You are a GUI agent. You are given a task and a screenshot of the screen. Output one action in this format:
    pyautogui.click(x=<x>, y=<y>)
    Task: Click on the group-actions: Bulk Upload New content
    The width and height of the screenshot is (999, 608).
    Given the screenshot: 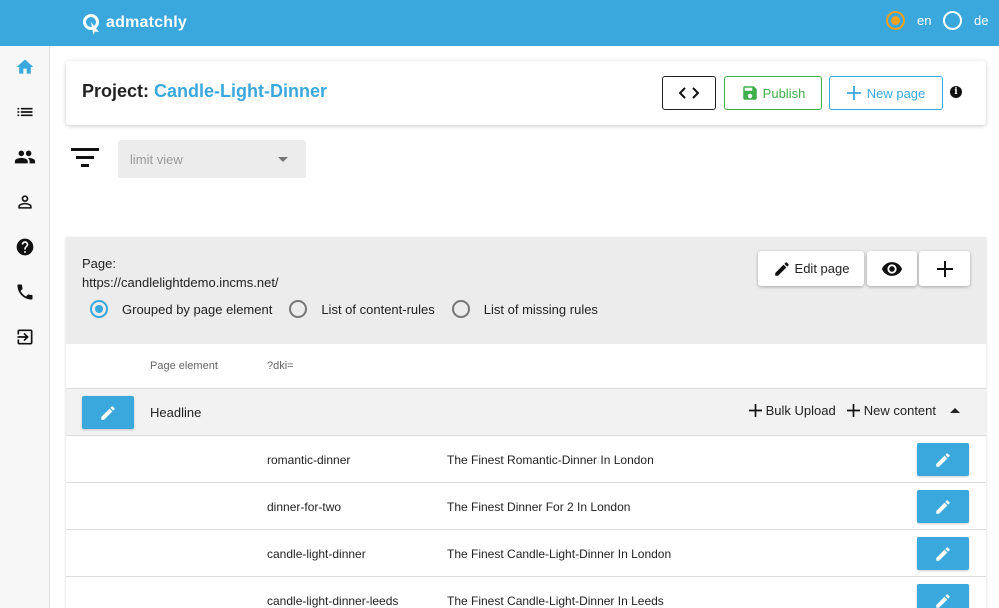 What is the action you would take?
    pyautogui.click(x=849, y=410)
    